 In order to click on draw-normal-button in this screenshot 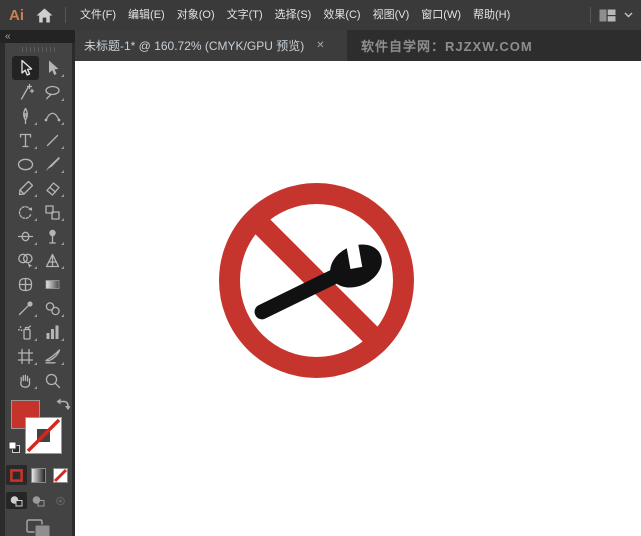, I will do `click(16, 500)`.